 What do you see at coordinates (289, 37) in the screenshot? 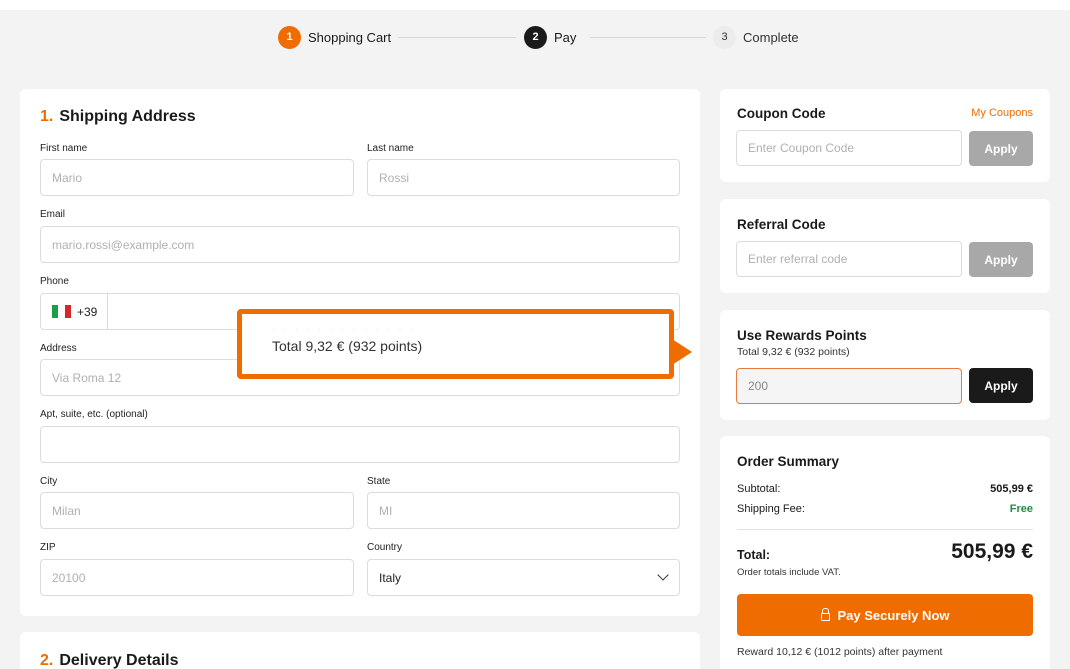
I see `step-number: 1` at bounding box center [289, 37].